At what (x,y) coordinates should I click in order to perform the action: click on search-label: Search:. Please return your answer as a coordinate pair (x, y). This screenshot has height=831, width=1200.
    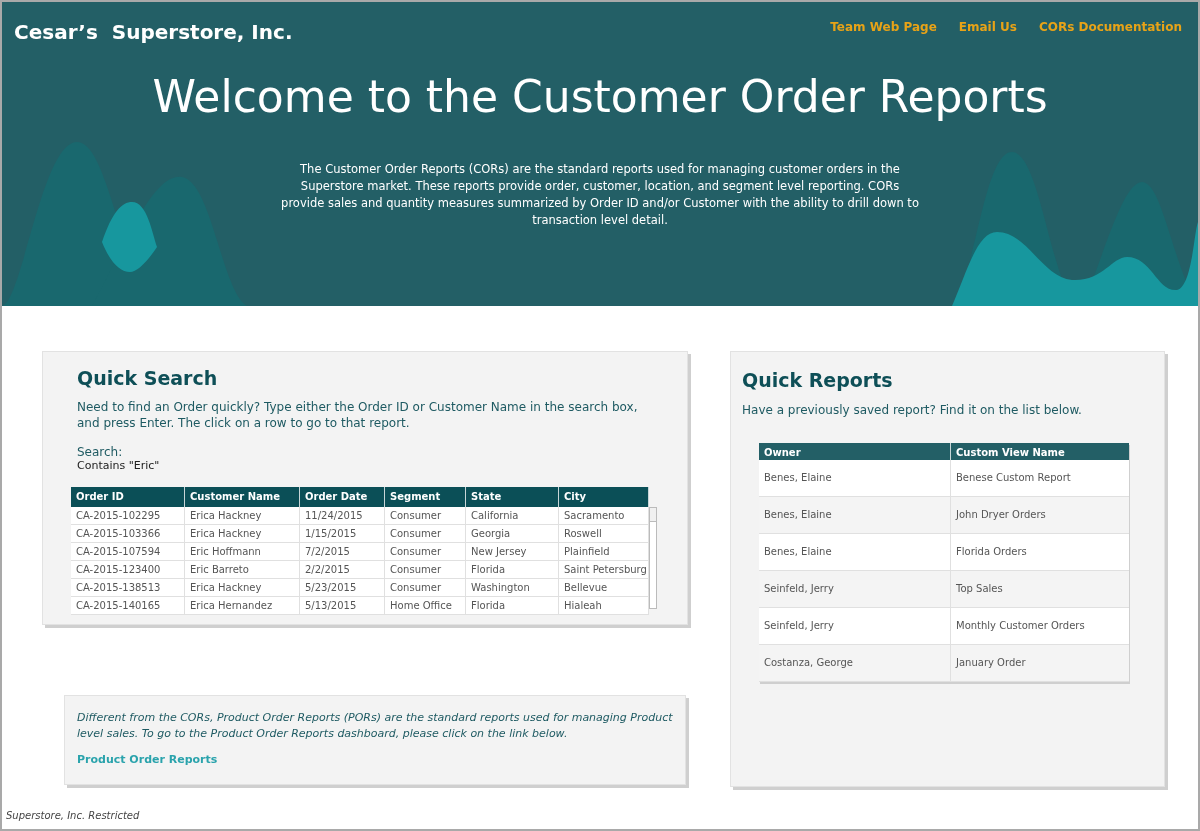
    Looking at the image, I should click on (100, 451).